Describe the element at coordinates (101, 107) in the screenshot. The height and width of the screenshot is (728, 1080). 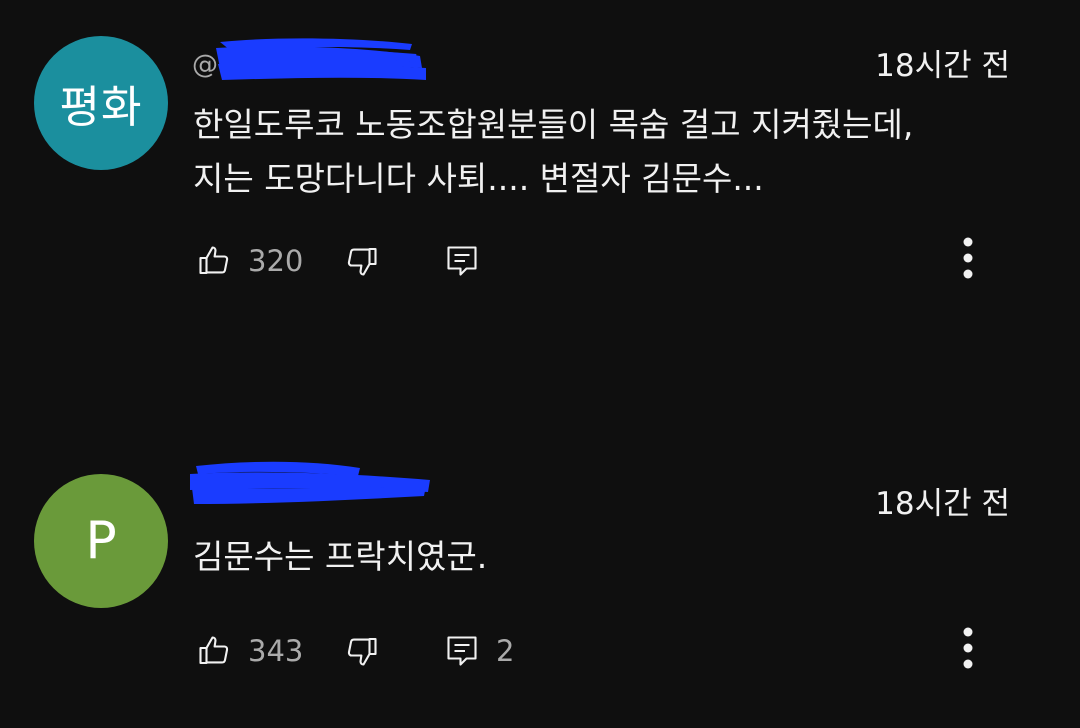
I see `avatar-text: 평화` at that location.